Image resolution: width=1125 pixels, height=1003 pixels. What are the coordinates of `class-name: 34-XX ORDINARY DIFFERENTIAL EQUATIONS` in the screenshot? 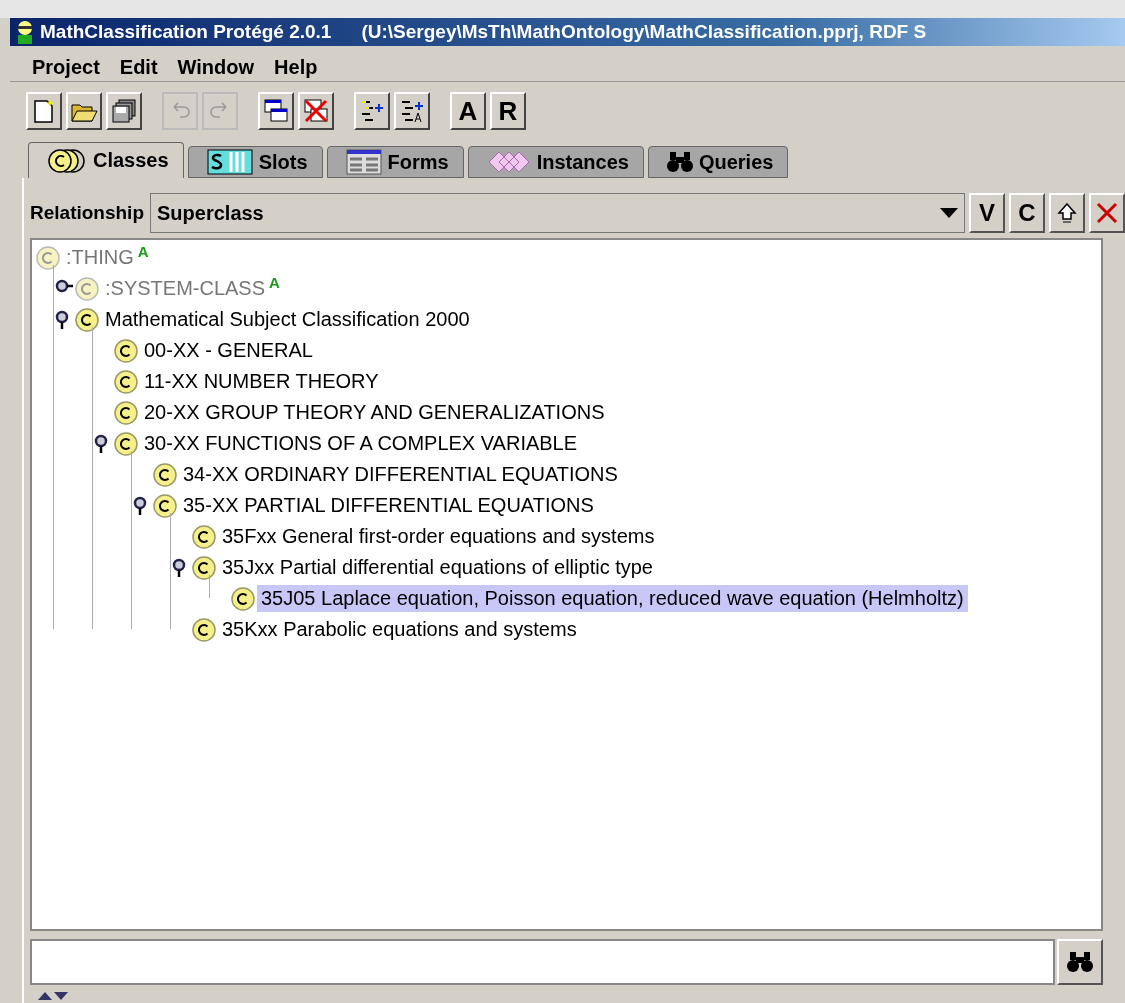 It's located at (400, 474).